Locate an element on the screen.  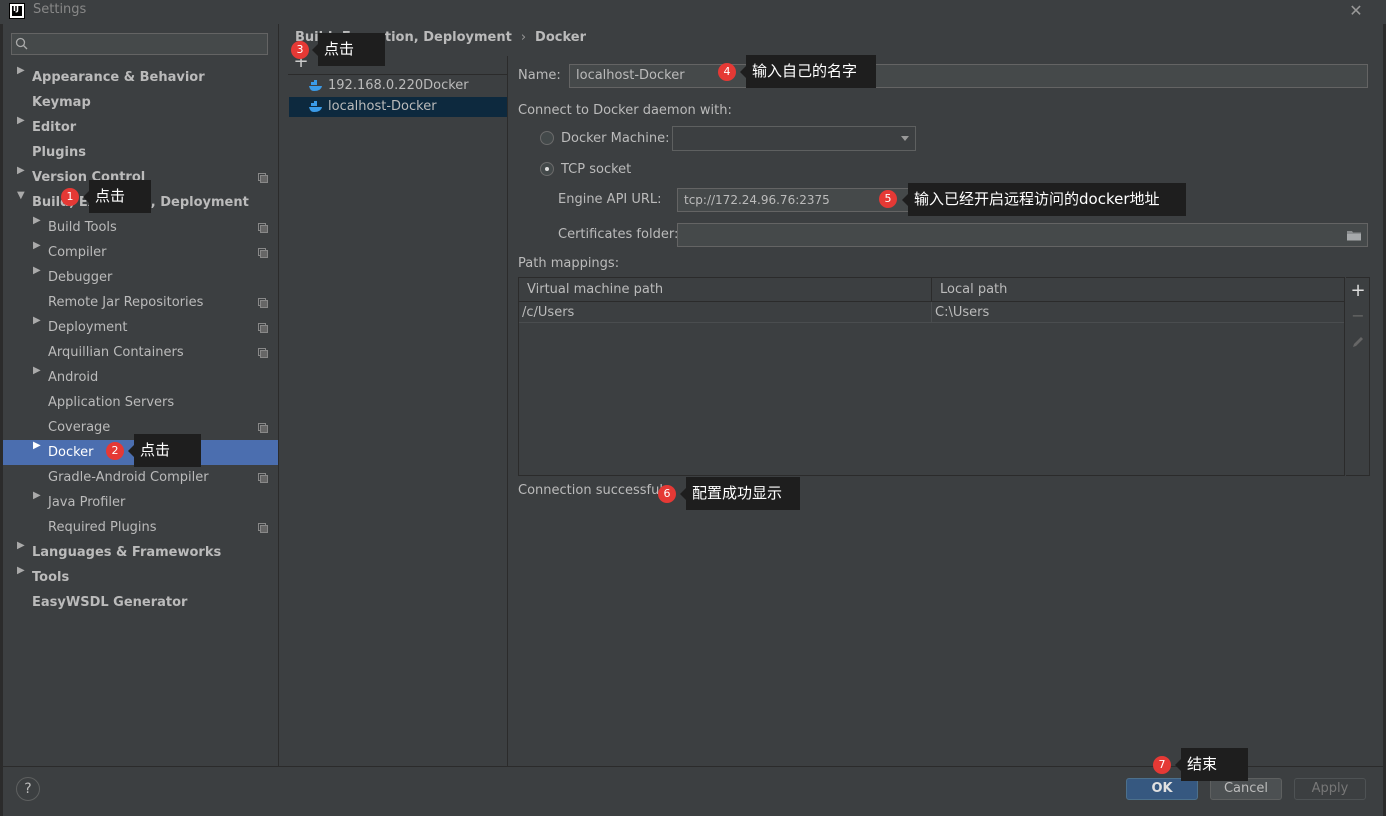
tcp-socket-label: TCP socket is located at coordinates (596, 169).